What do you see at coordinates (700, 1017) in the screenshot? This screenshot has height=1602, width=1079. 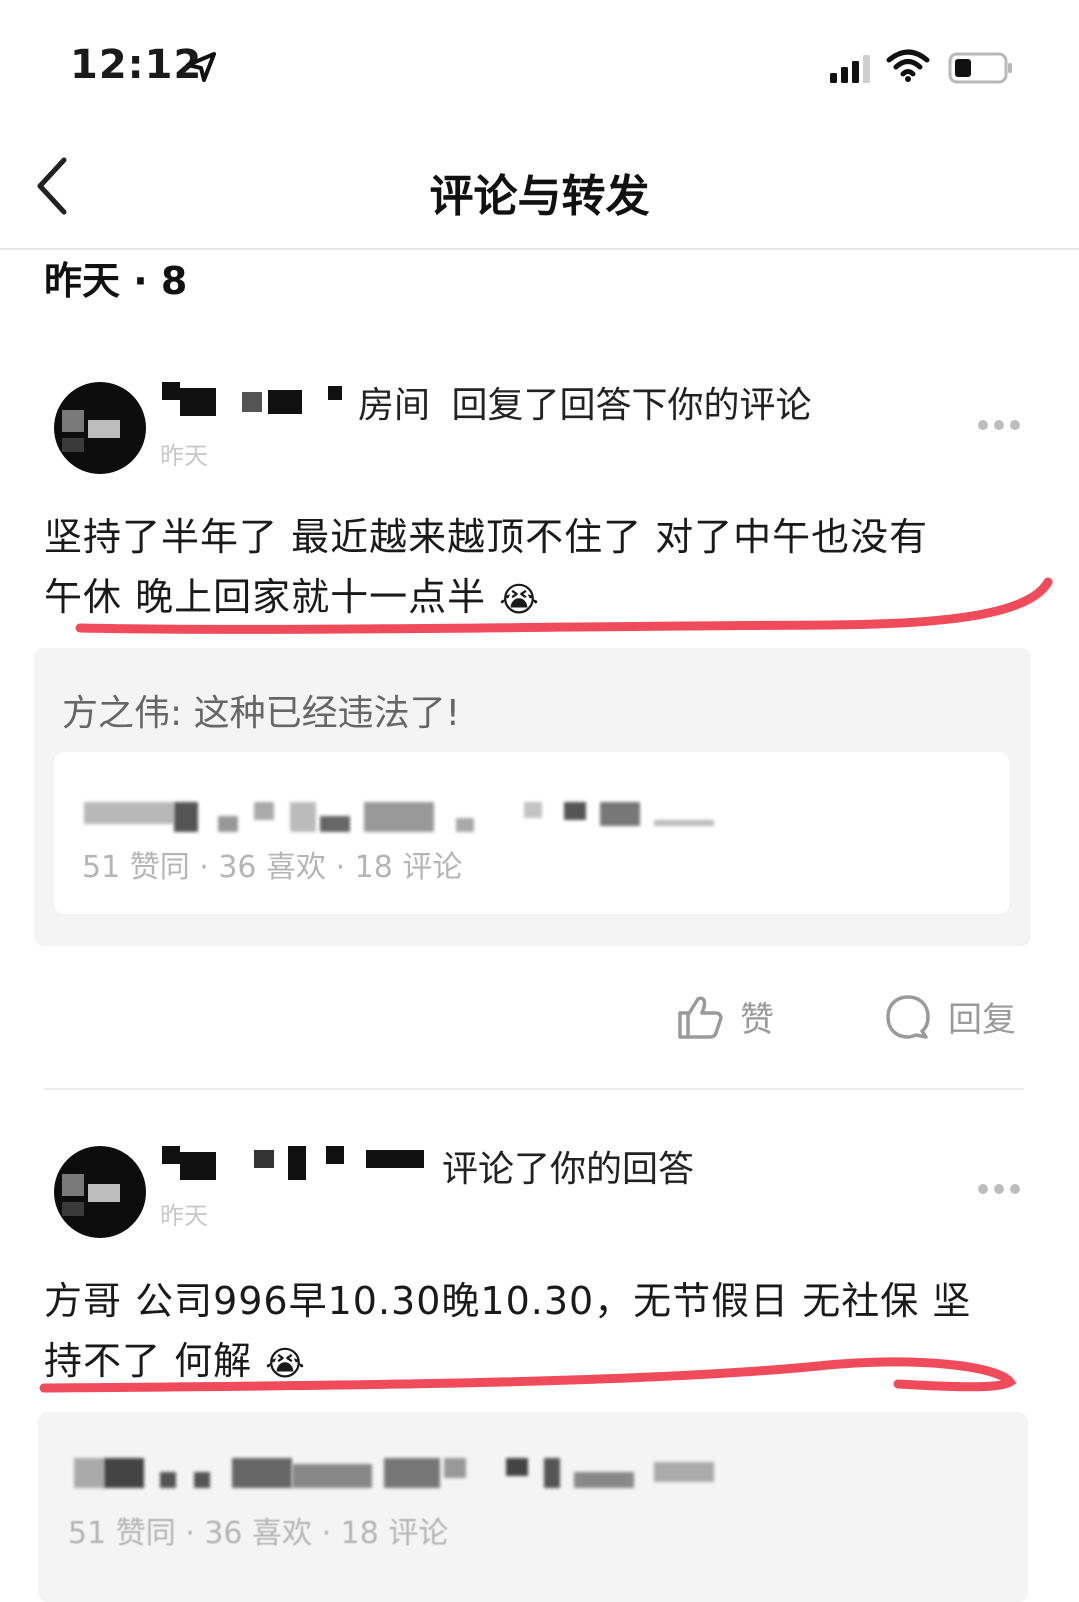 I see `thumbs-up-icon` at bounding box center [700, 1017].